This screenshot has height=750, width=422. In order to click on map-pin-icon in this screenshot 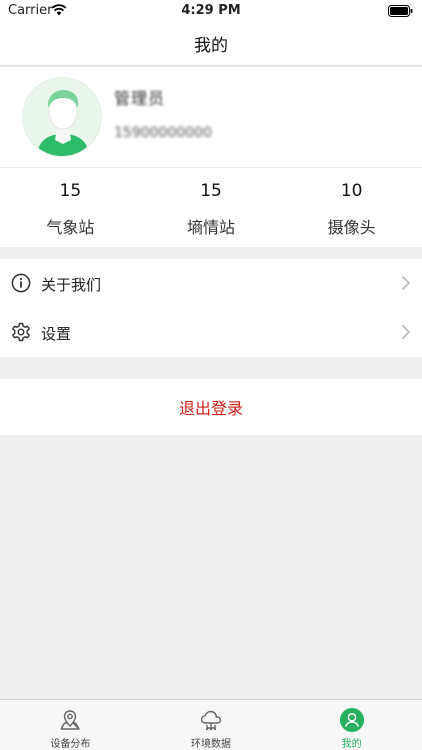, I will do `click(70, 720)`.